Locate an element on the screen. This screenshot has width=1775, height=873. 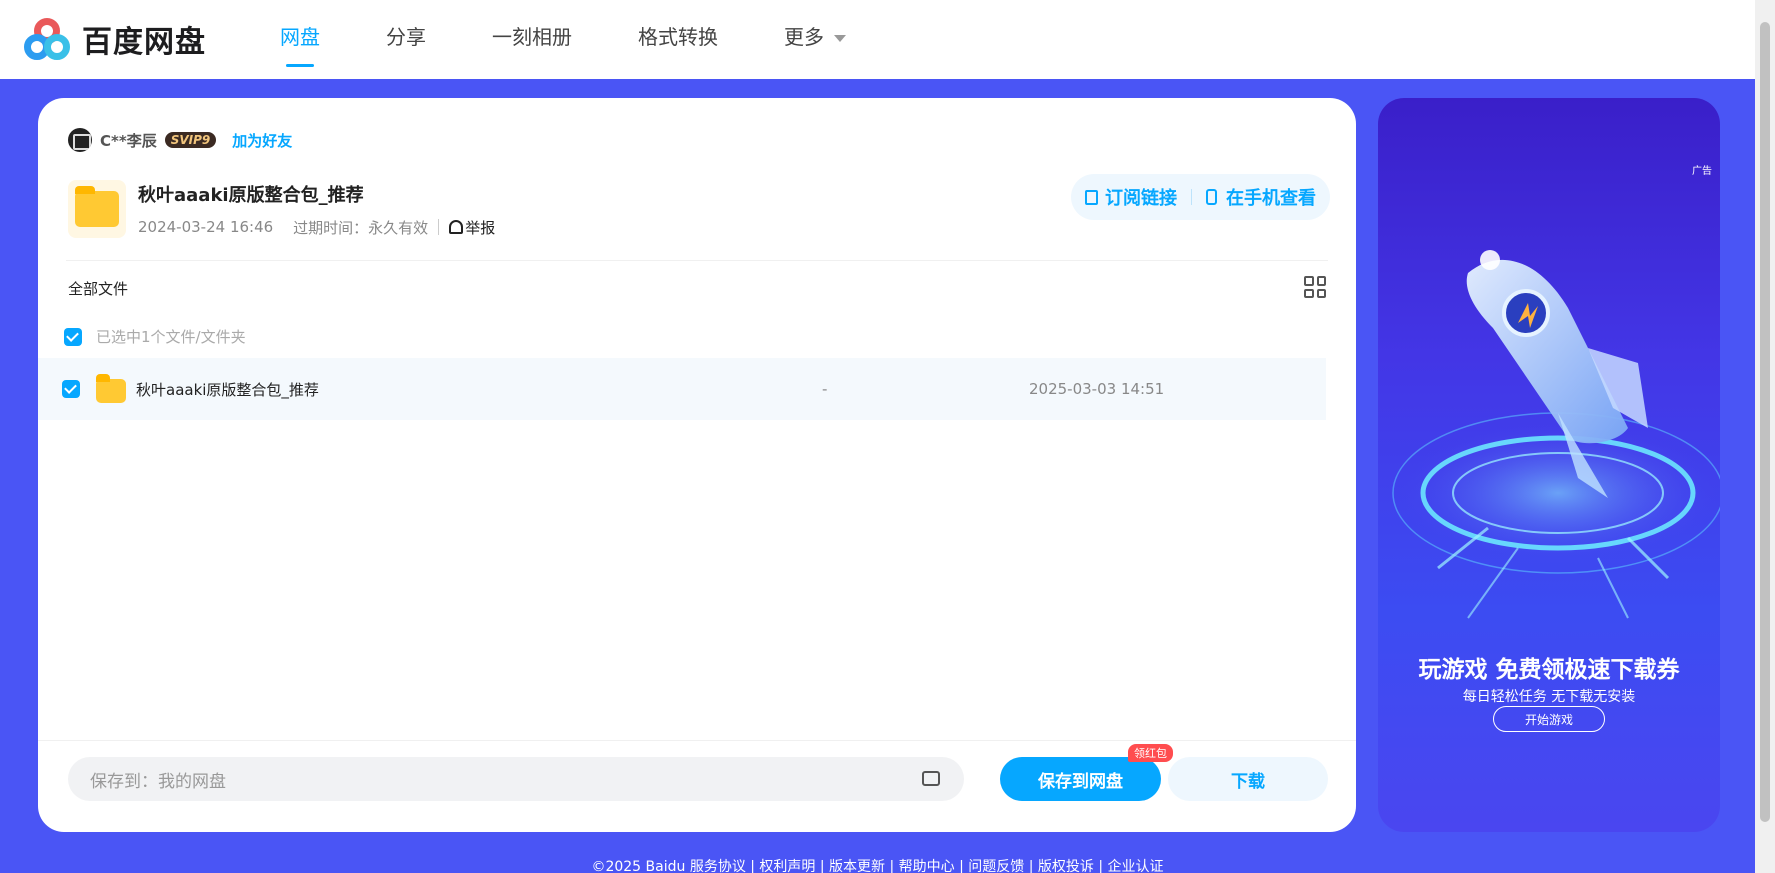
rocket-illustration is located at coordinates (1556, 434).